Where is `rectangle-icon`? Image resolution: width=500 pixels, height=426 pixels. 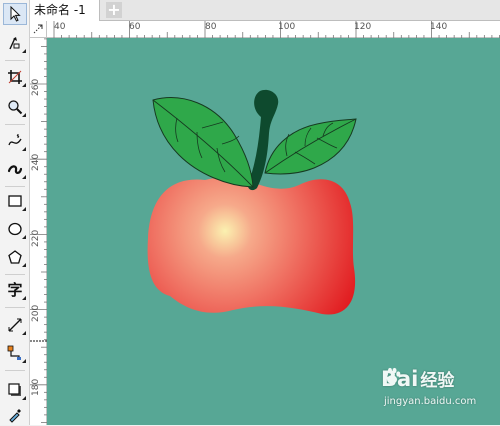 rectangle-icon is located at coordinates (15, 201).